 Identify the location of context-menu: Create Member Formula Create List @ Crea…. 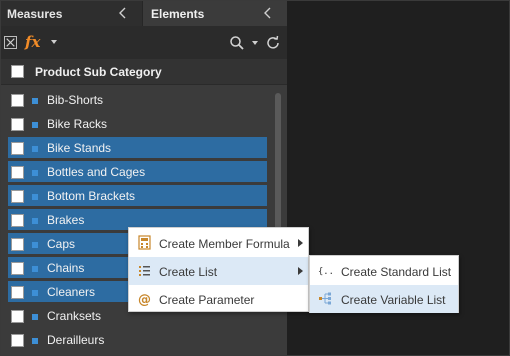
(218, 269).